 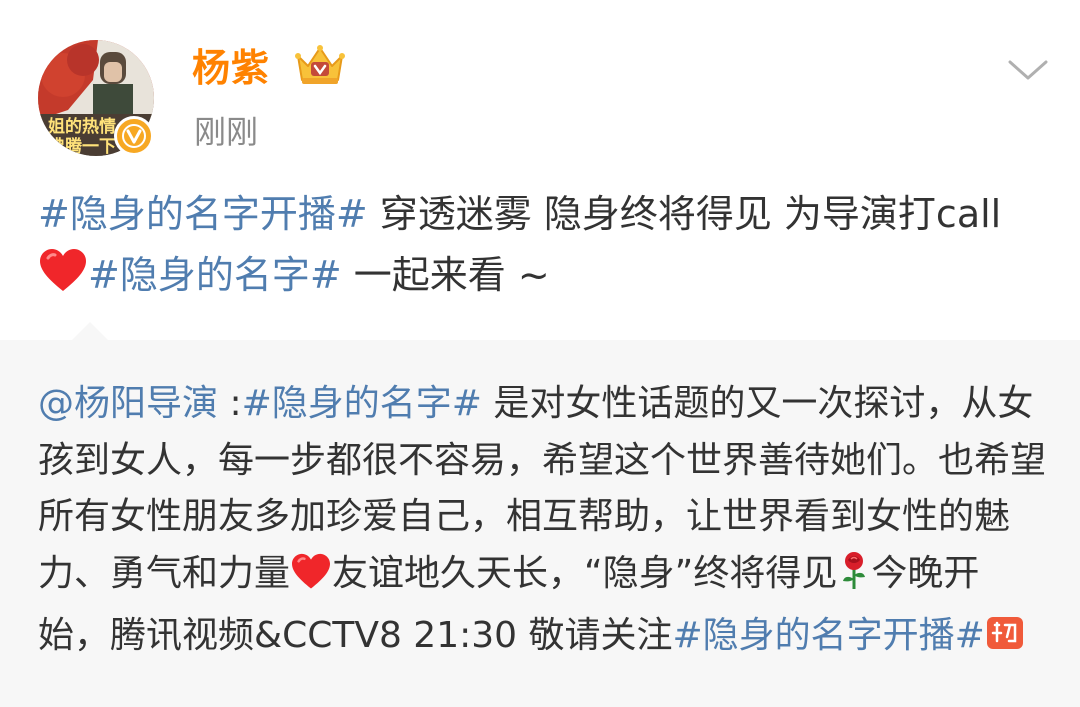 What do you see at coordinates (90, 331) in the screenshot?
I see `repost-pointer` at bounding box center [90, 331].